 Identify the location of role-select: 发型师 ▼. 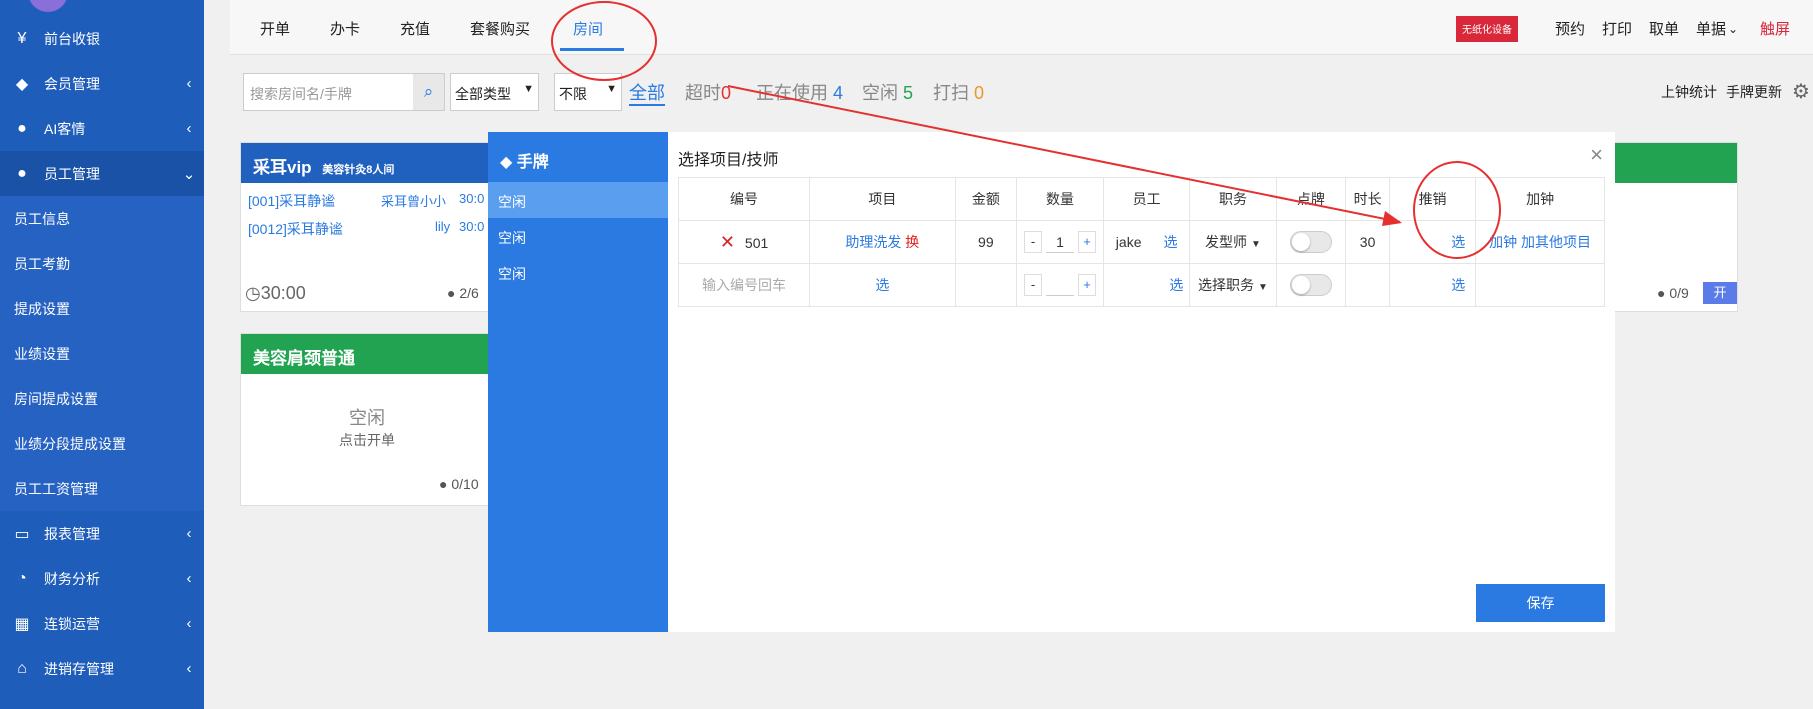
(1233, 242).